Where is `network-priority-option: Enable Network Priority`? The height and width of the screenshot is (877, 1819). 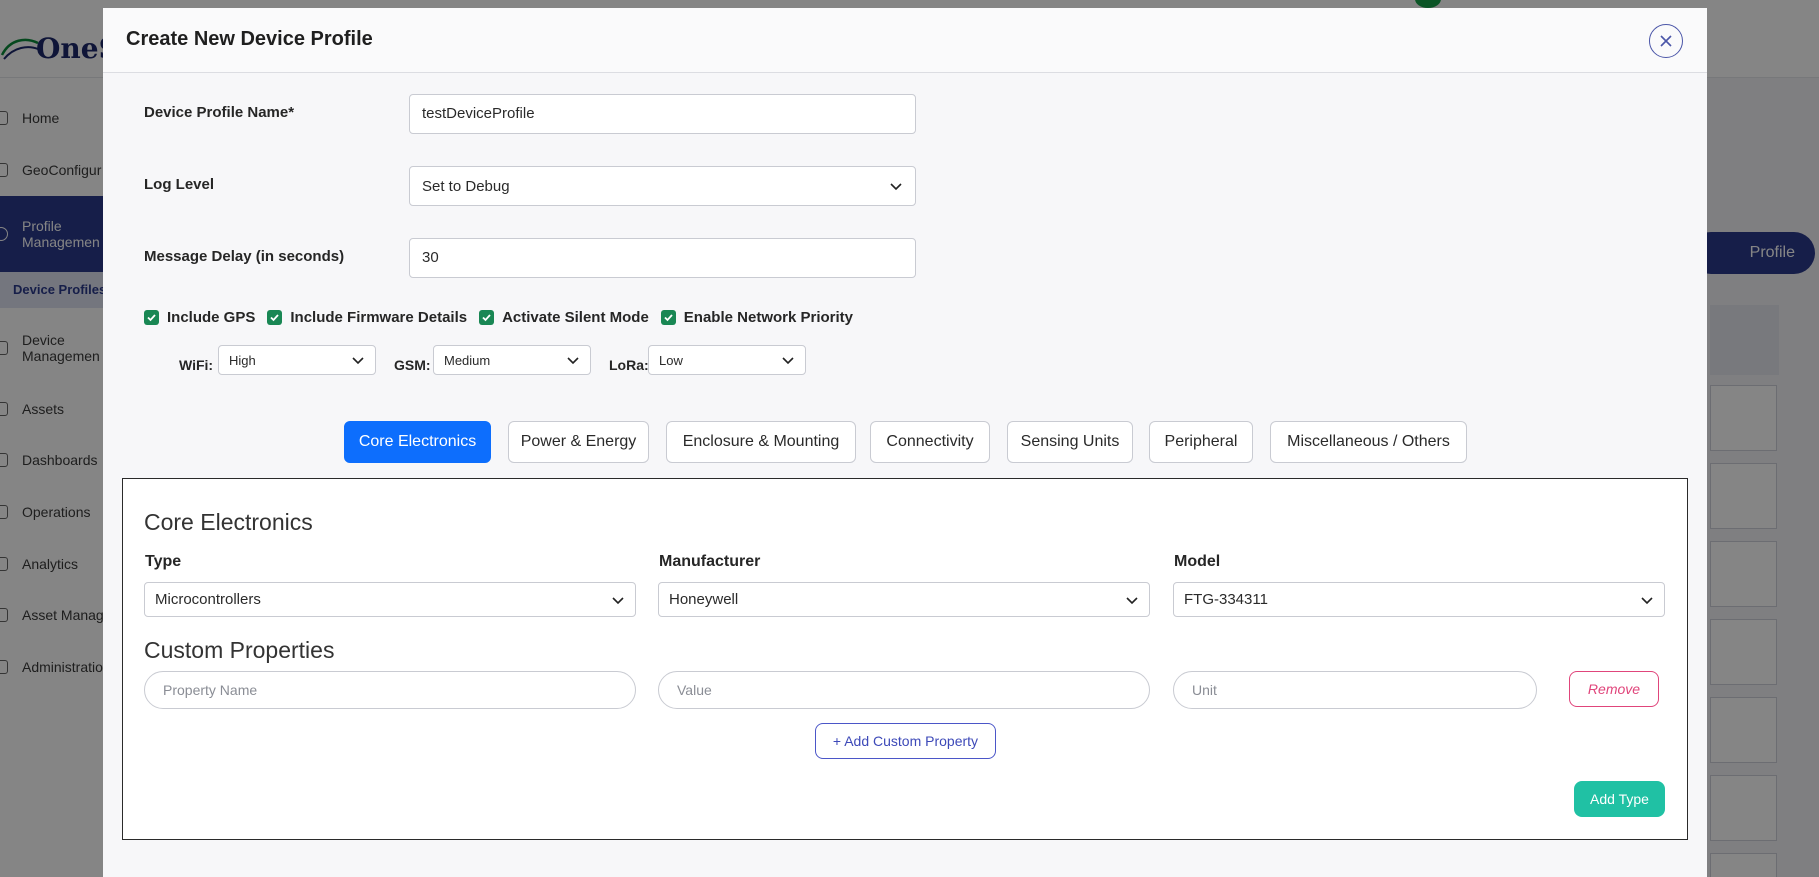
network-priority-option: Enable Network Priority is located at coordinates (757, 317).